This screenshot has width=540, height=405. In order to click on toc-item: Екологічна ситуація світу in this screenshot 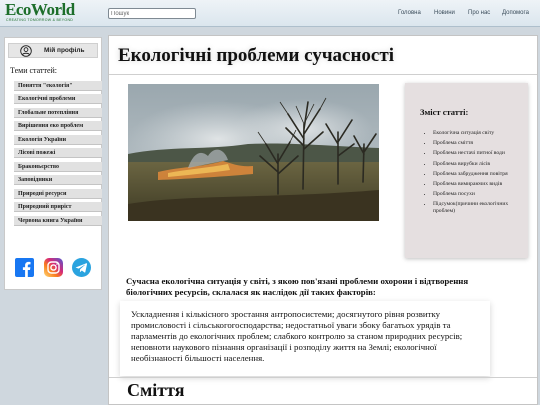, I will do `click(478, 133)`.